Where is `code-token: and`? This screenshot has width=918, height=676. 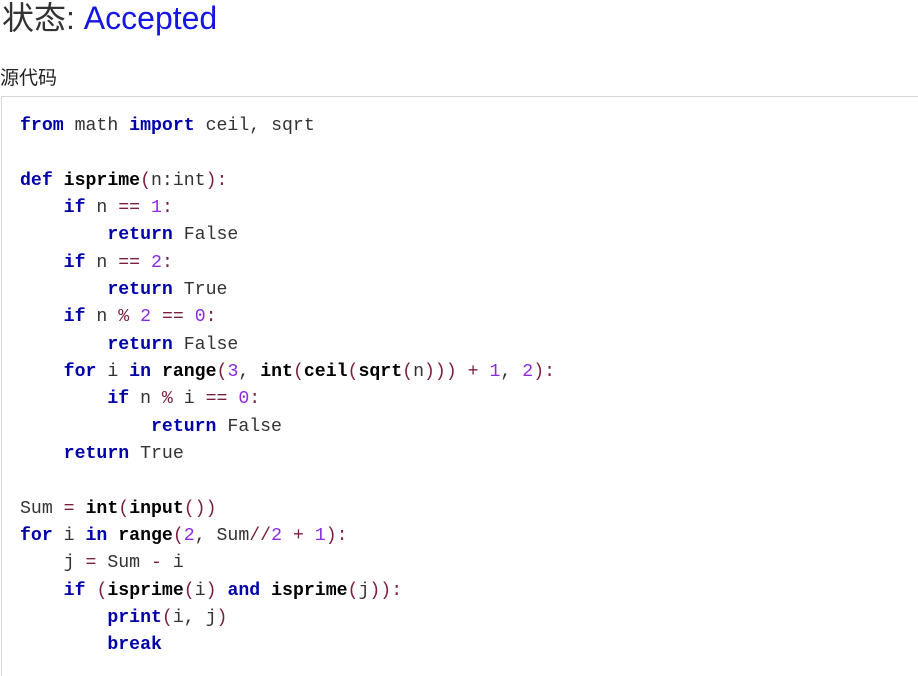
code-token: and is located at coordinates (244, 590).